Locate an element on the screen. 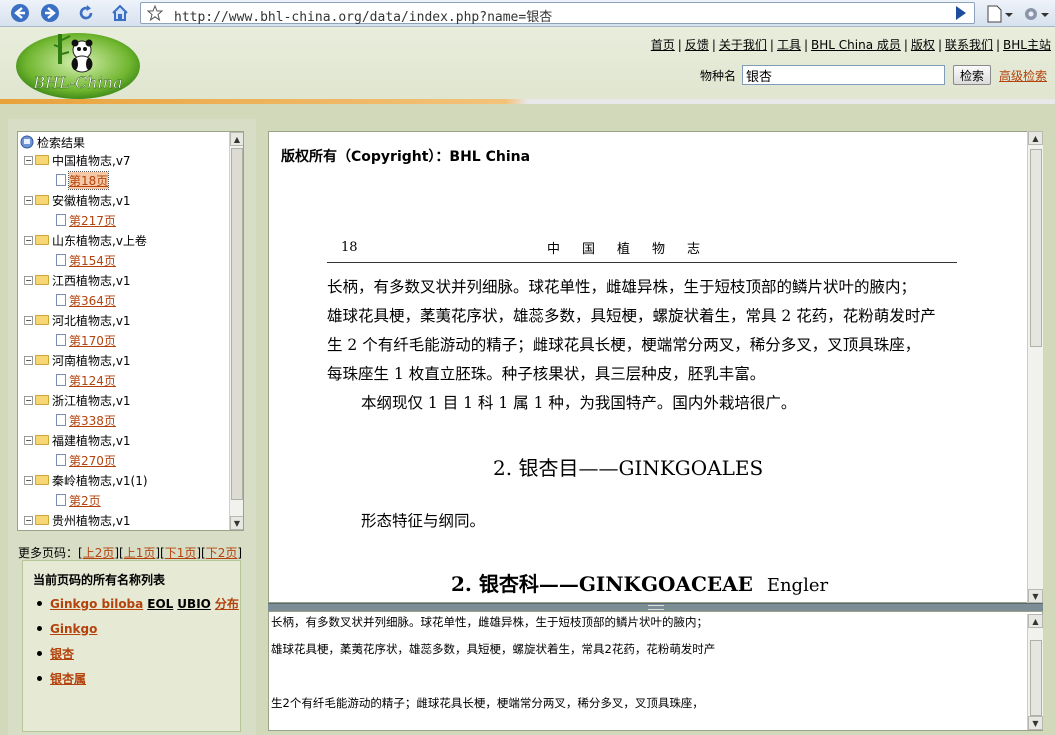  name-link-yinxing-genus: 银杏属 is located at coordinates (68, 678).